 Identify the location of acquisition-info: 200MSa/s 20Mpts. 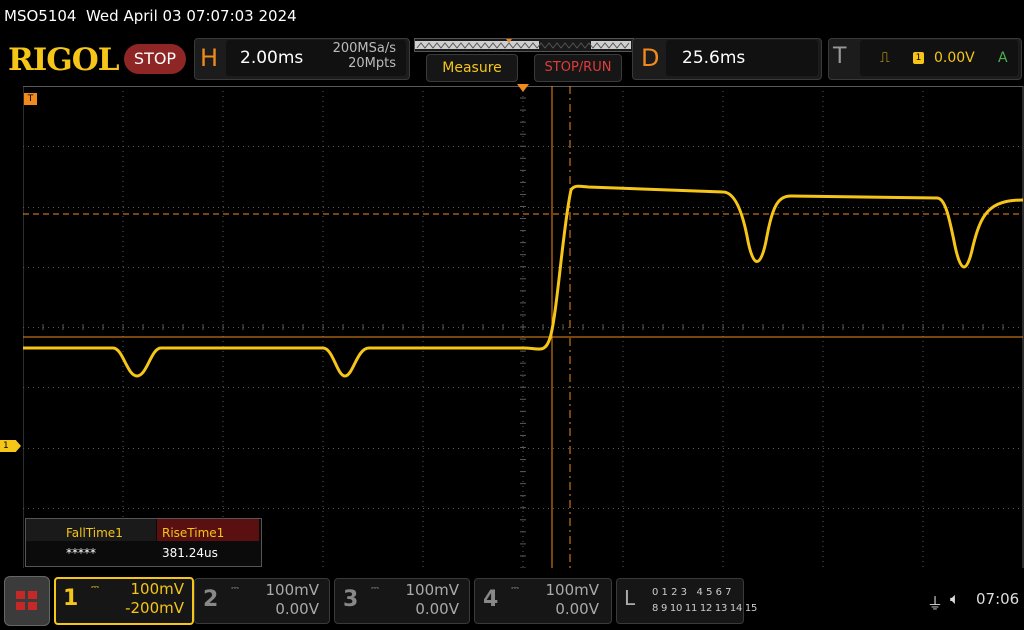
(358, 56).